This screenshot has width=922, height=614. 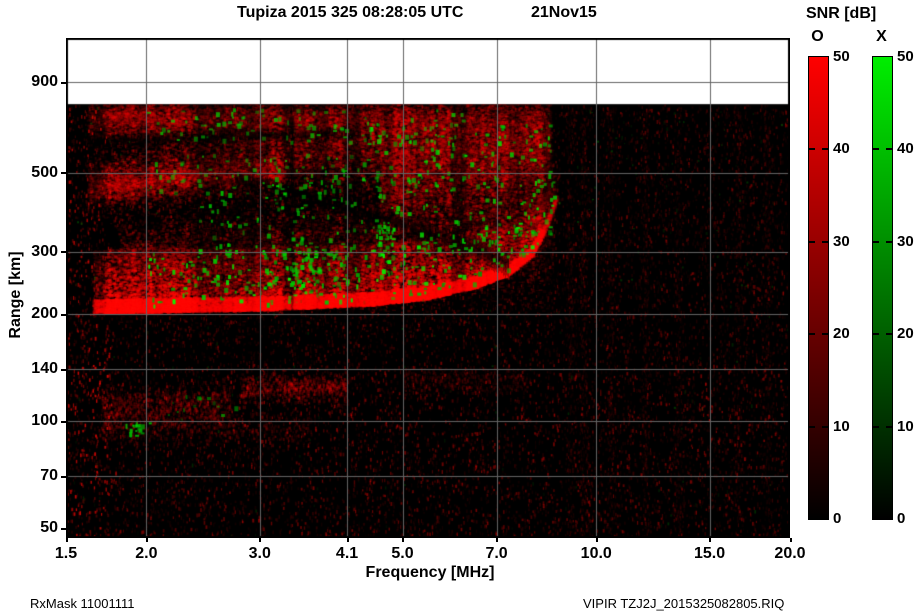 What do you see at coordinates (44, 421) in the screenshot?
I see `y-tick-label: 100` at bounding box center [44, 421].